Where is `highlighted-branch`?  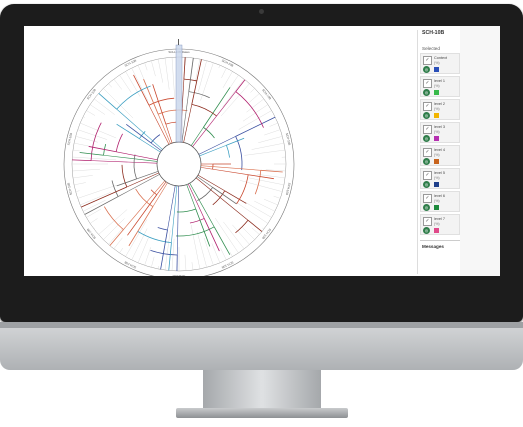 highlighted-branch is located at coordinates (179, 93).